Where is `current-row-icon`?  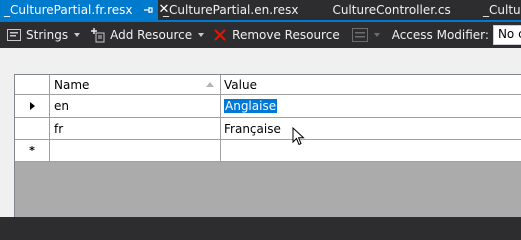 current-row-icon is located at coordinates (32, 106).